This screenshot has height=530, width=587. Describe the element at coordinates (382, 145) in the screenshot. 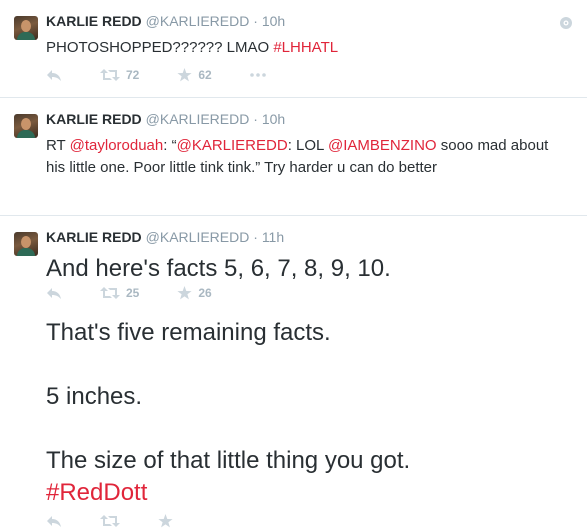

I see `mention-link: @IAMBENZINO` at that location.